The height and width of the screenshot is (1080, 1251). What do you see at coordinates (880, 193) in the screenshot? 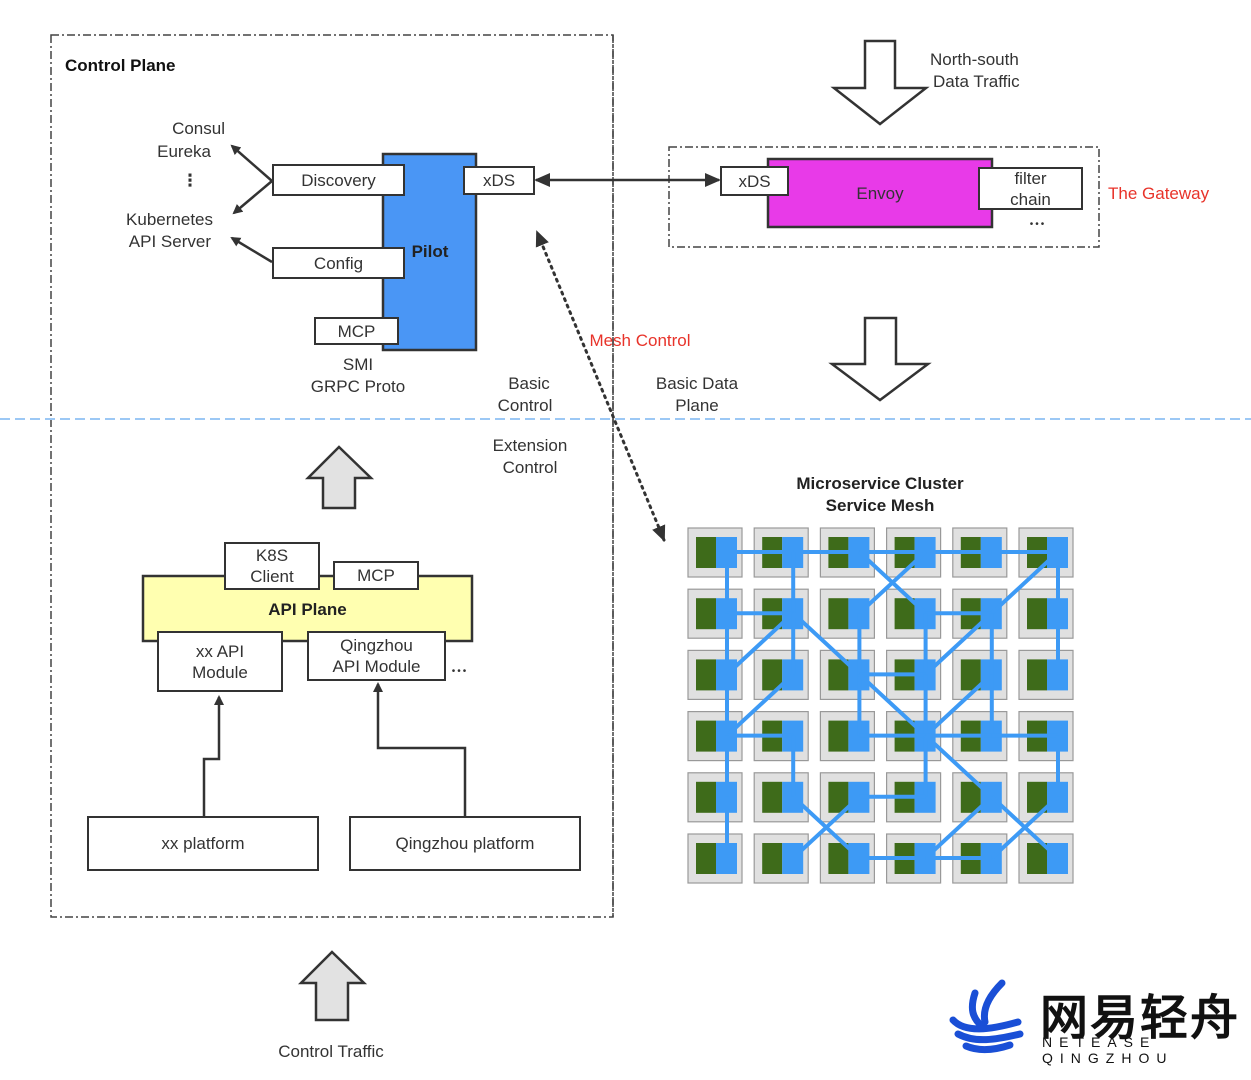
I see `envoy-label: Envoy` at bounding box center [880, 193].